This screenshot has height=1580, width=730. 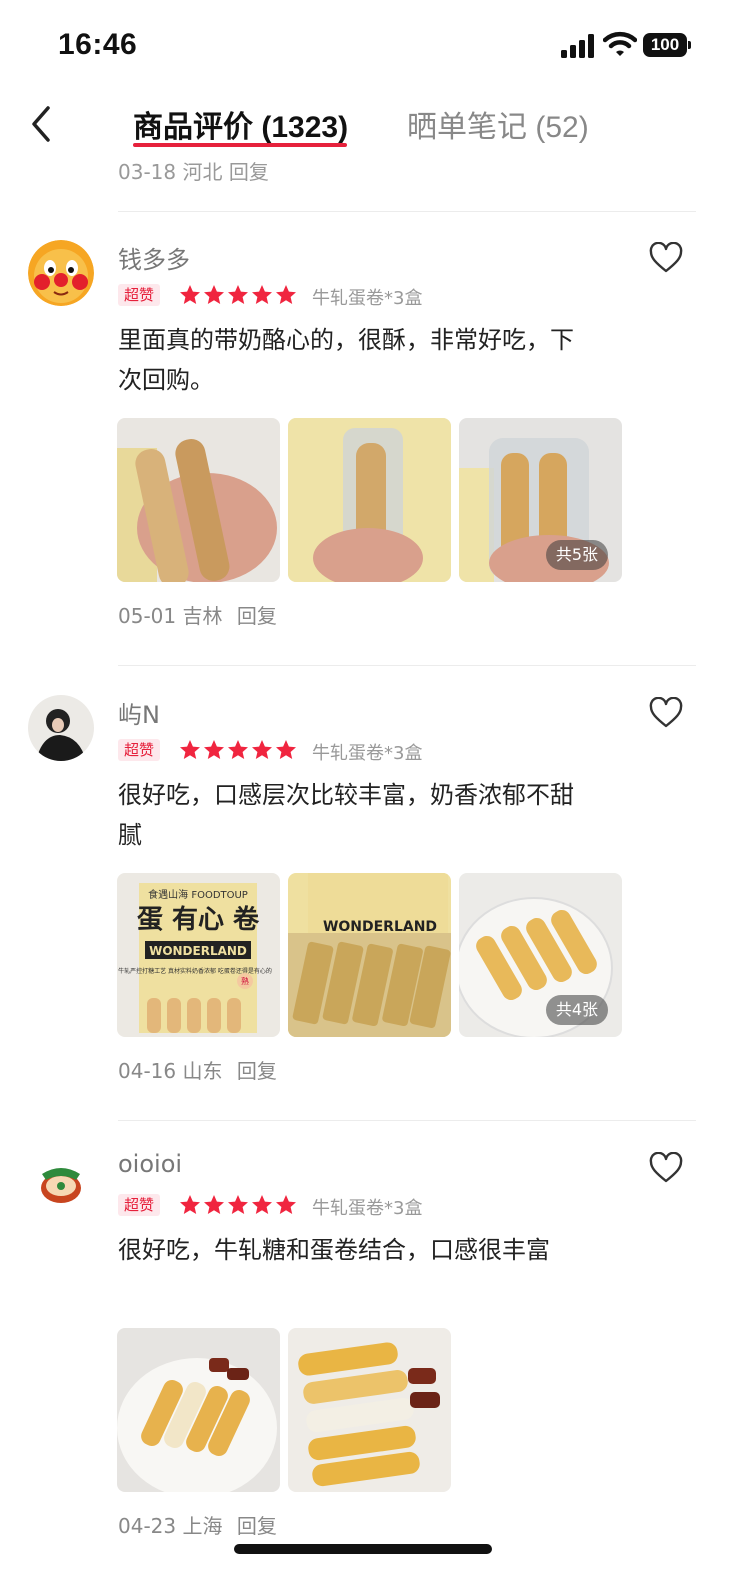 I want to click on previous-review-meta: 03-18 河北 回复, so click(x=193, y=172).